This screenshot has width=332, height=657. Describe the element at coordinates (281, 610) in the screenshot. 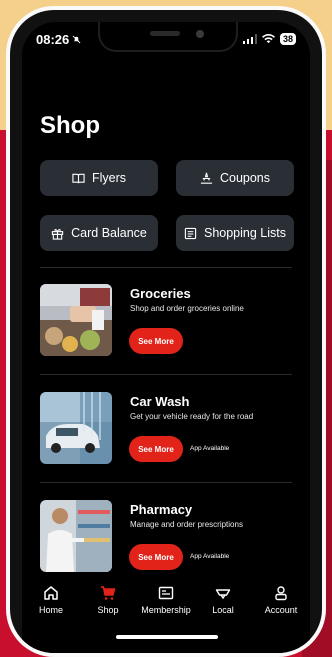

I see `tab-label: Account` at that location.